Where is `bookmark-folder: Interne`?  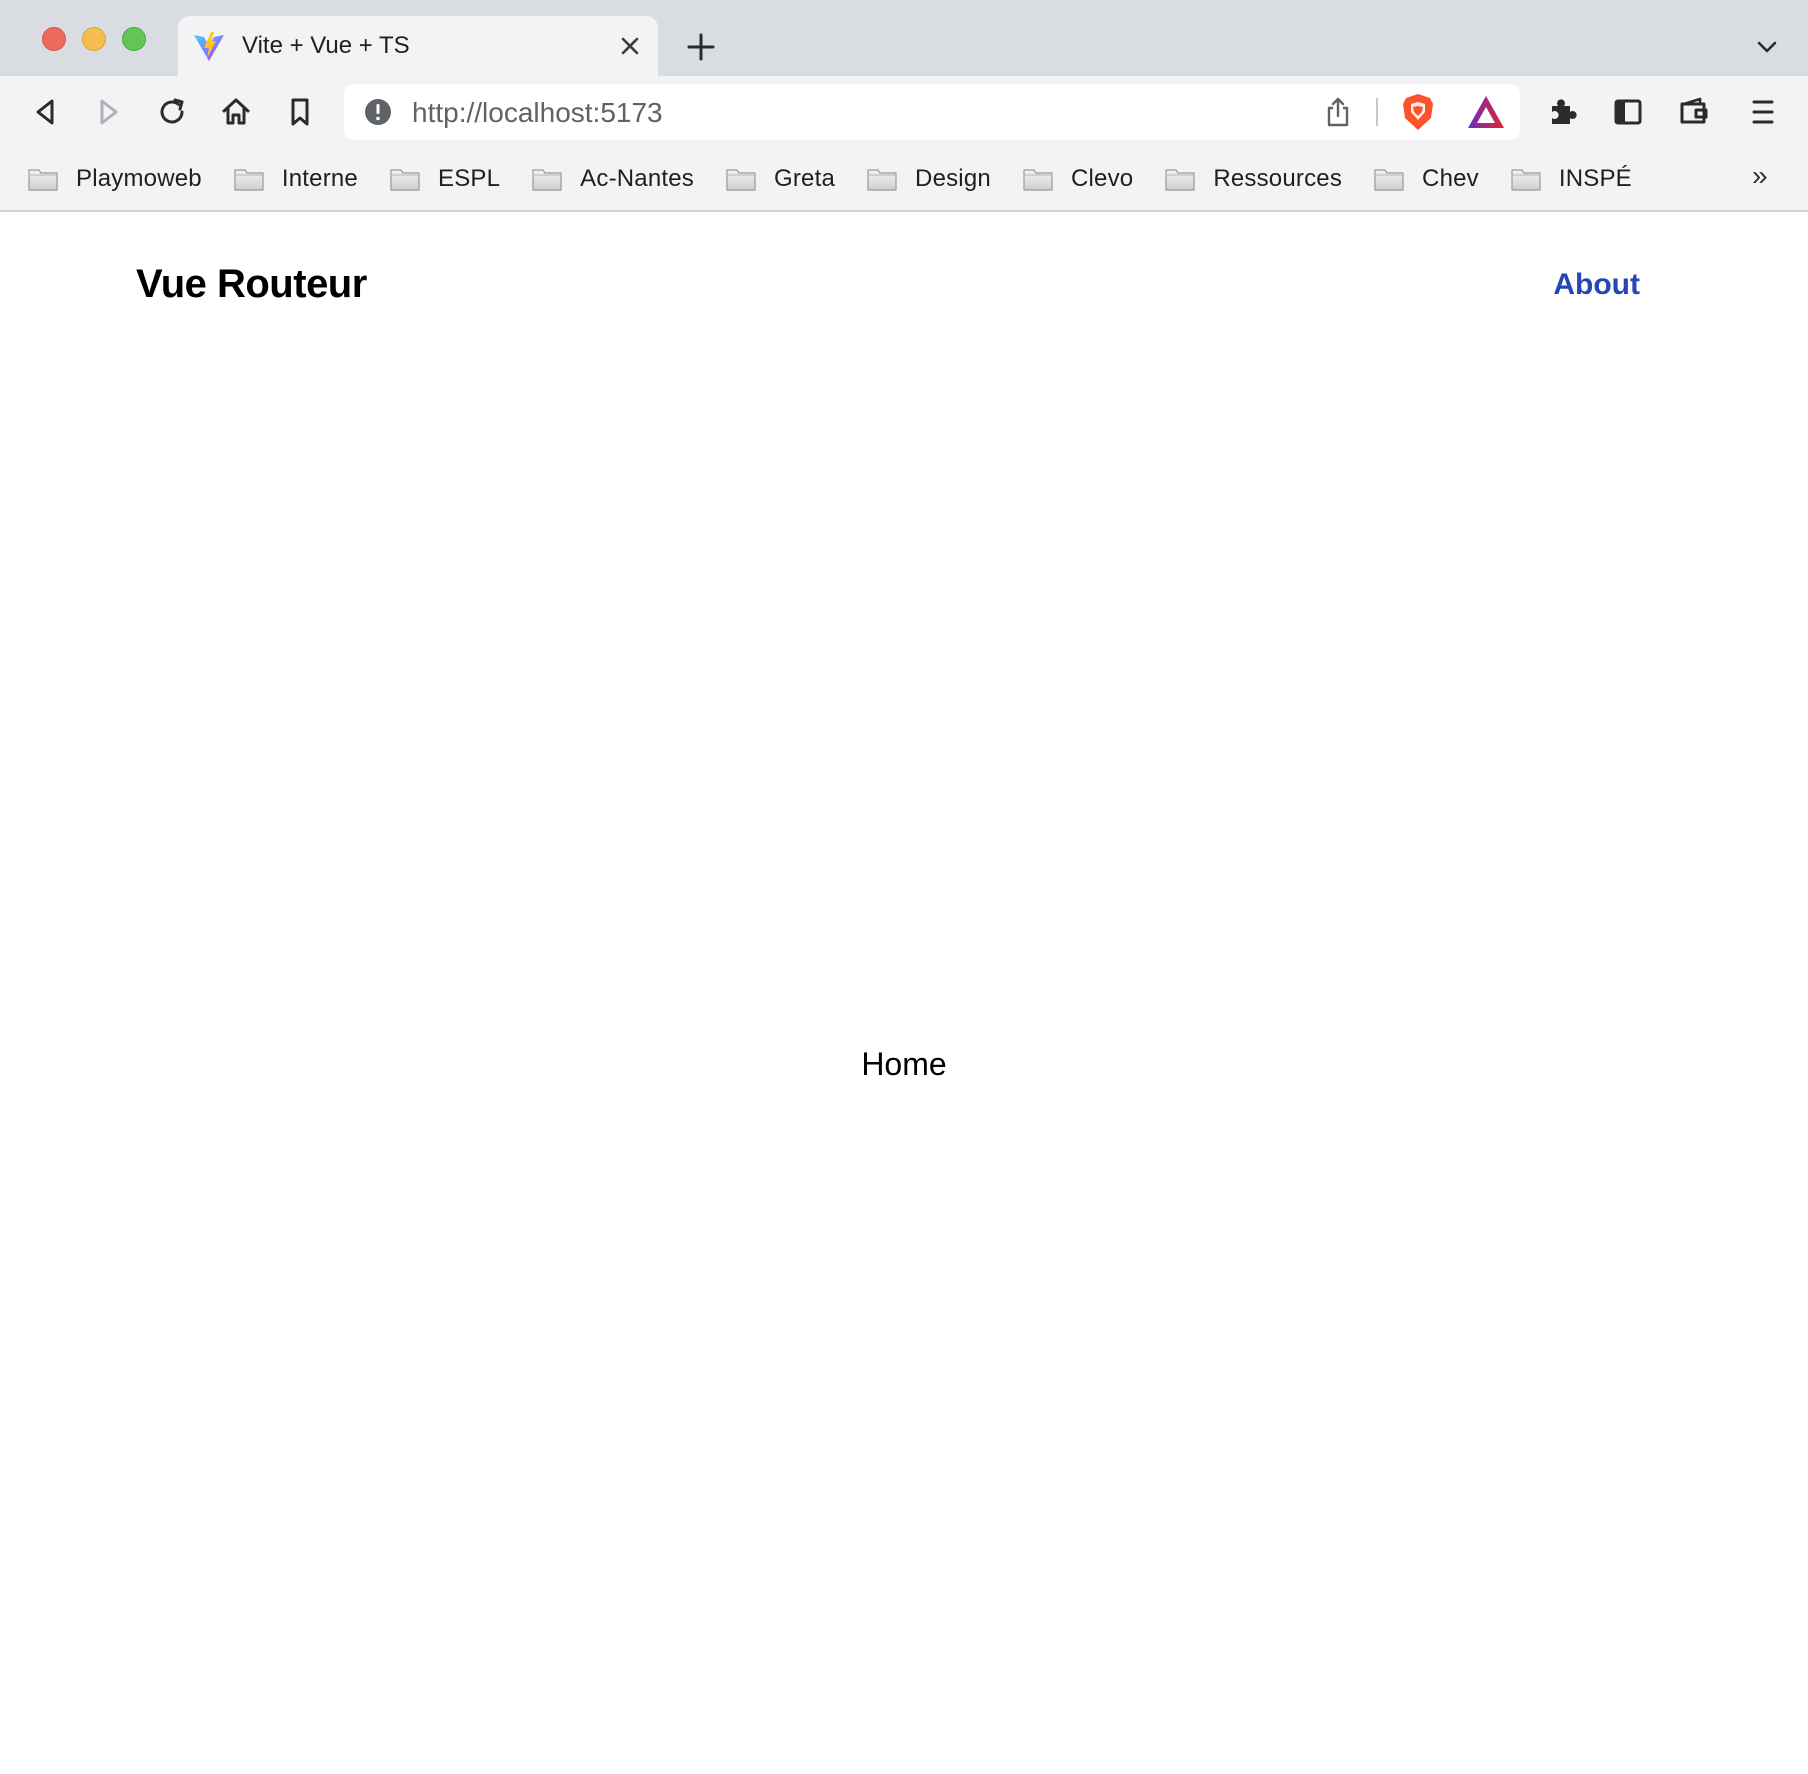
bookmark-folder: Interne is located at coordinates (296, 179).